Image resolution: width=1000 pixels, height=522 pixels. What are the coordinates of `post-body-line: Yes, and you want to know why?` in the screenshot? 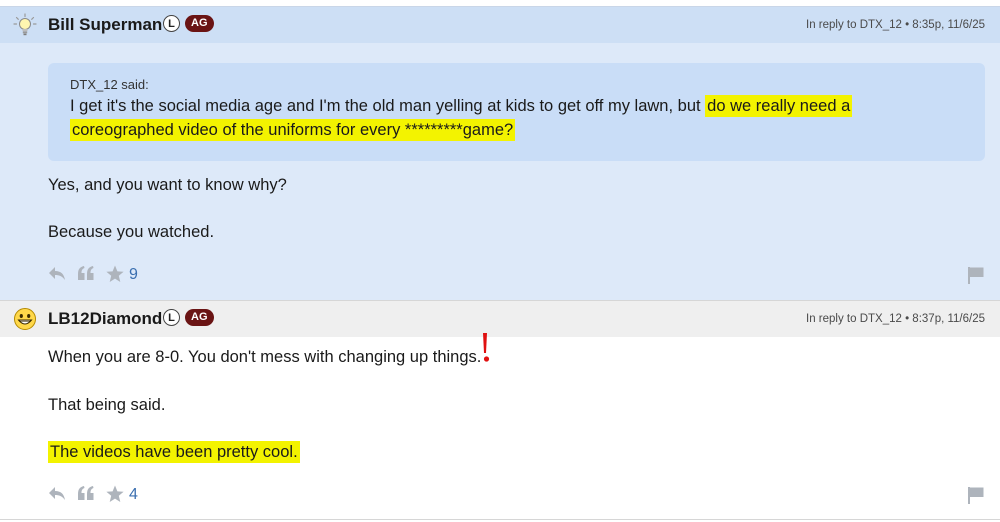 It's located at (167, 185).